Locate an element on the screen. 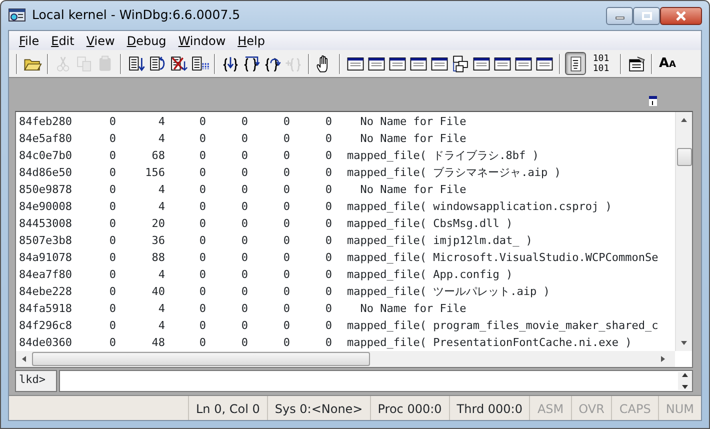 This screenshot has height=429, width=710. address-text: 84feb280 is located at coordinates (46, 122).